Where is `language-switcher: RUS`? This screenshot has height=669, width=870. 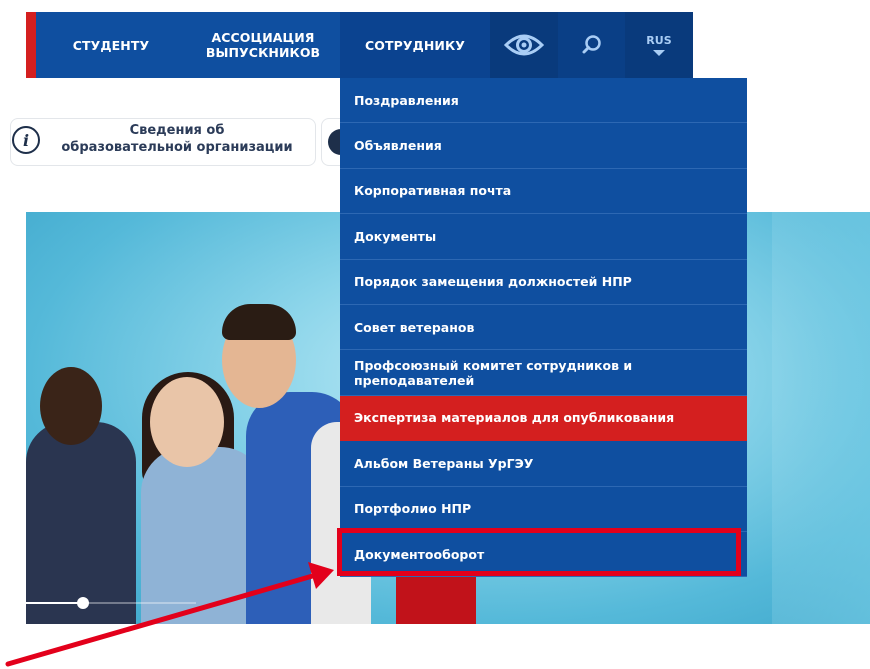
language-switcher: RUS is located at coordinates (659, 45).